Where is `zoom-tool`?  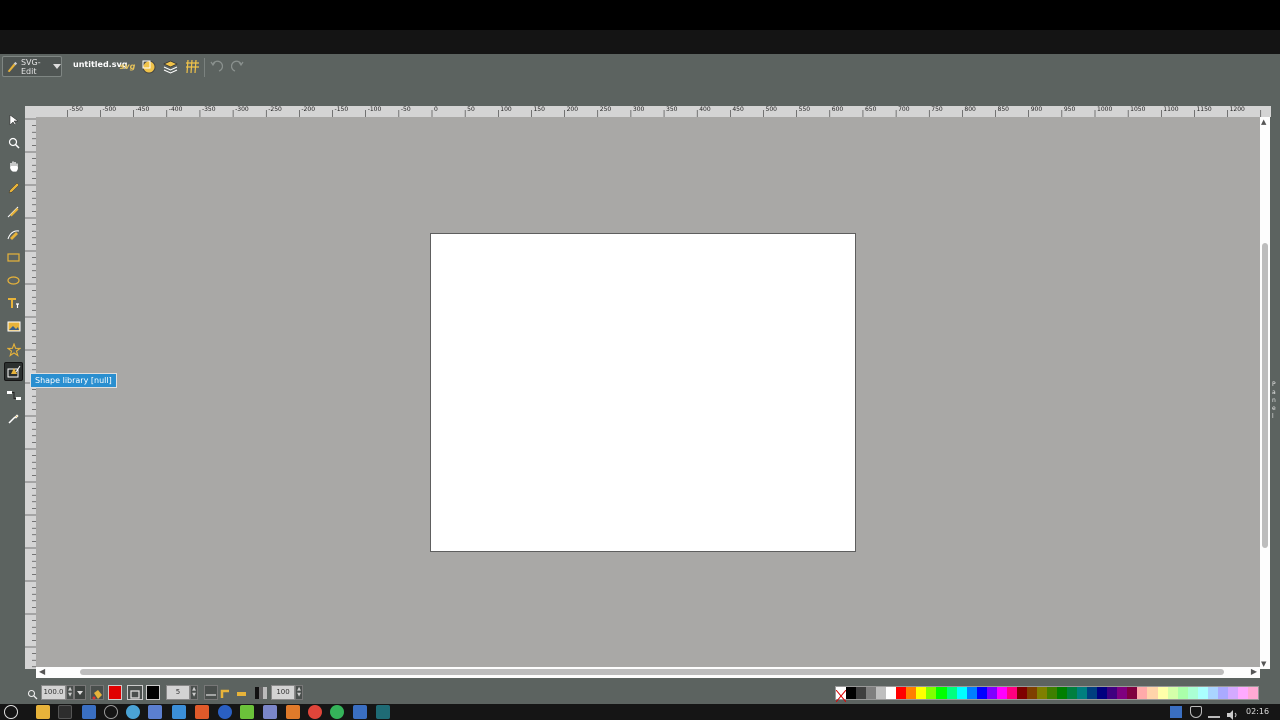
zoom-tool is located at coordinates (13, 142).